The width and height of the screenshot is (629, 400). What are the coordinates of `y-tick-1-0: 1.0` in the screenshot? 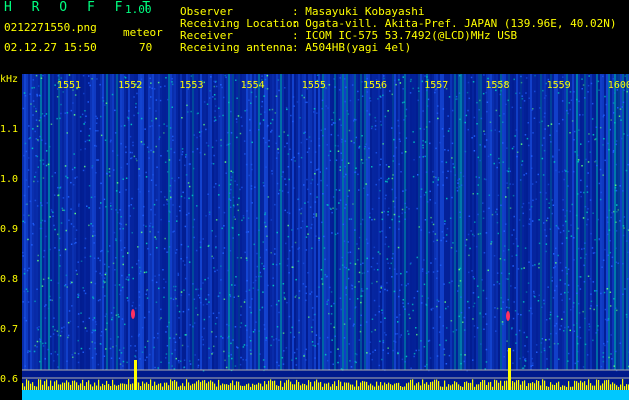 It's located at (9, 179).